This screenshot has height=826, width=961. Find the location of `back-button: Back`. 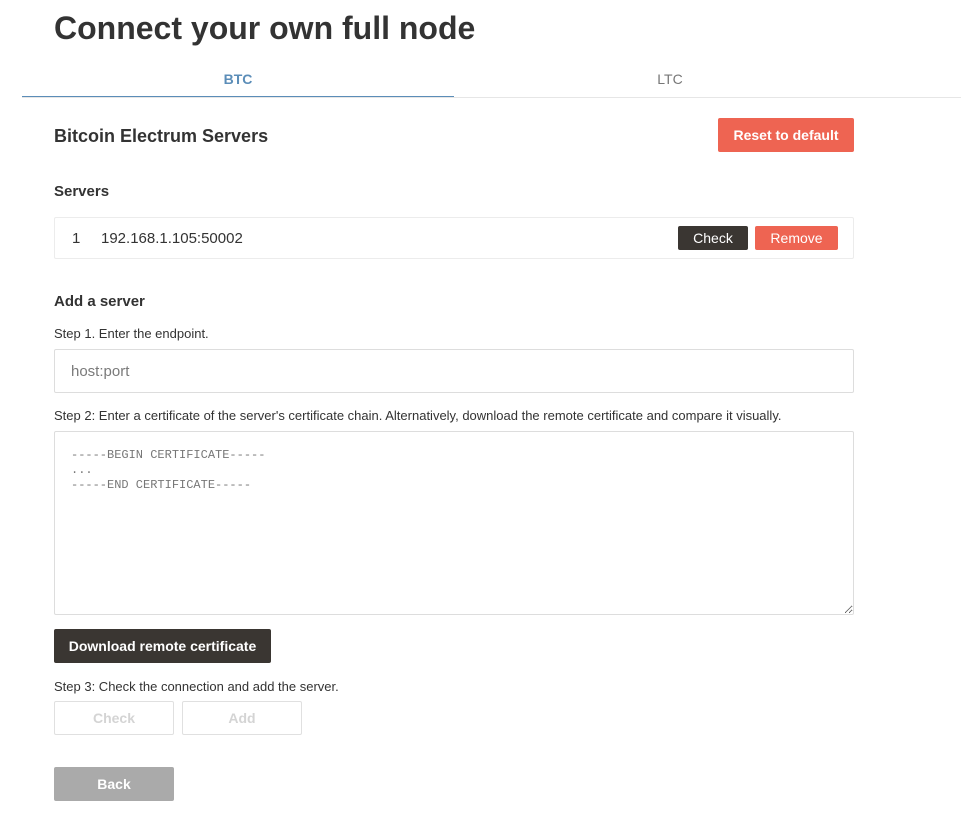

back-button: Back is located at coordinates (114, 784).